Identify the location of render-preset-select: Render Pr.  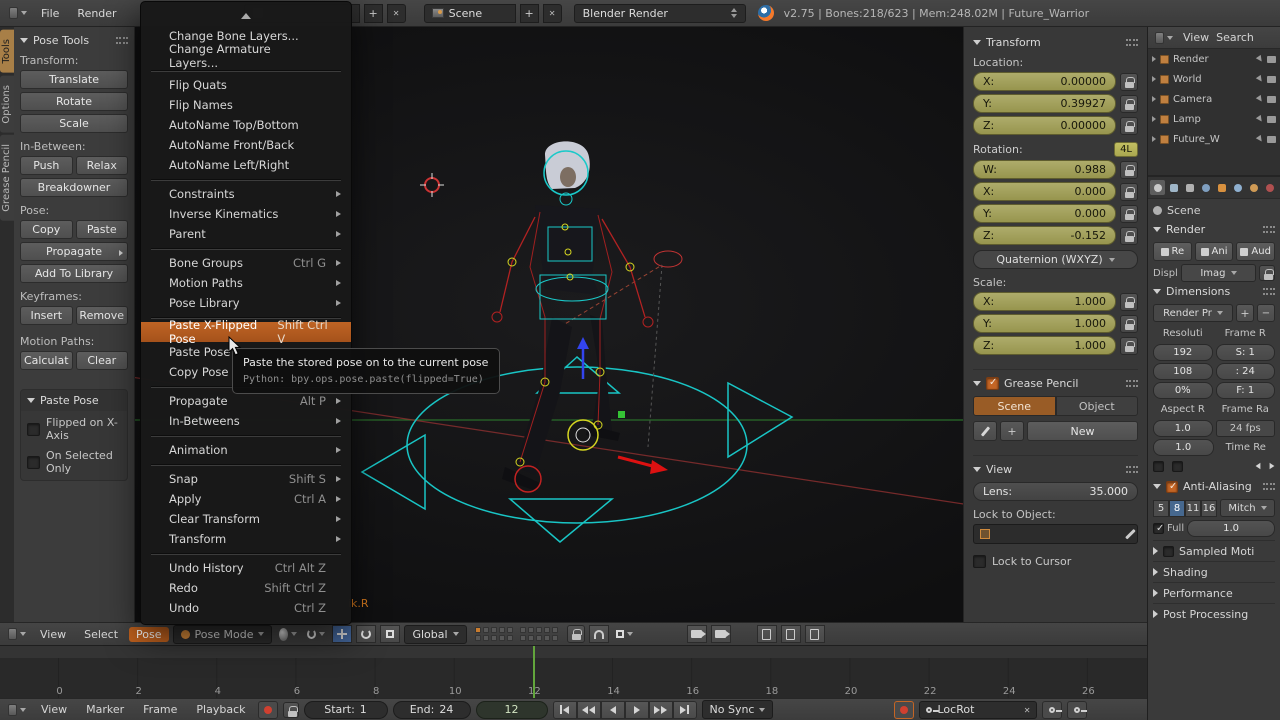
(1193, 313).